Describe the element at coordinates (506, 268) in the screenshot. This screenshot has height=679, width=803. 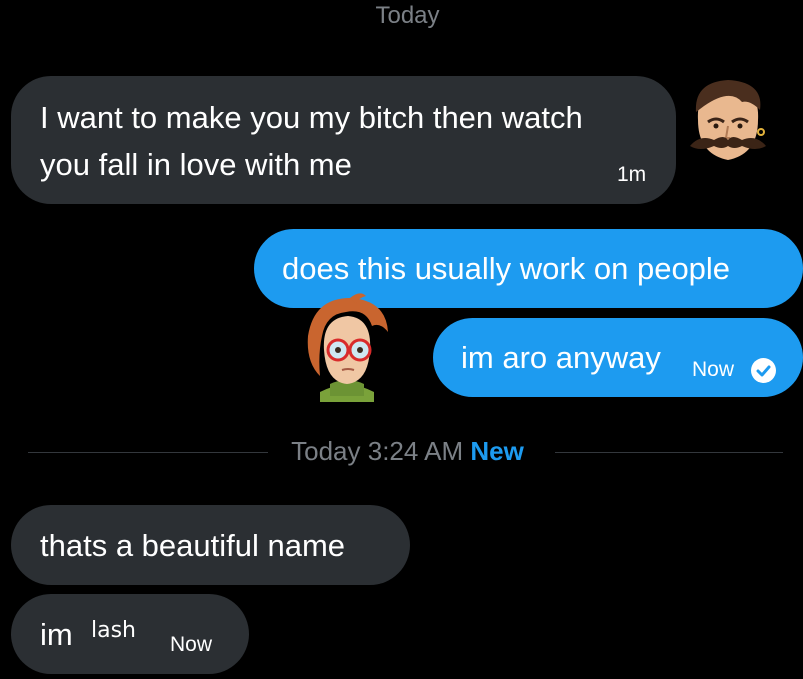
I see `message-text: does this usually work on people` at that location.